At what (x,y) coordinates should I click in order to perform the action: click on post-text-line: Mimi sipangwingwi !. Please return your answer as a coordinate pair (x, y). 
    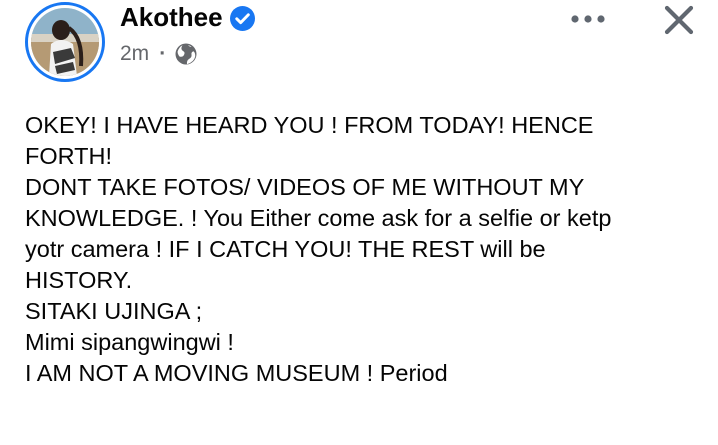
    Looking at the image, I should click on (129, 342).